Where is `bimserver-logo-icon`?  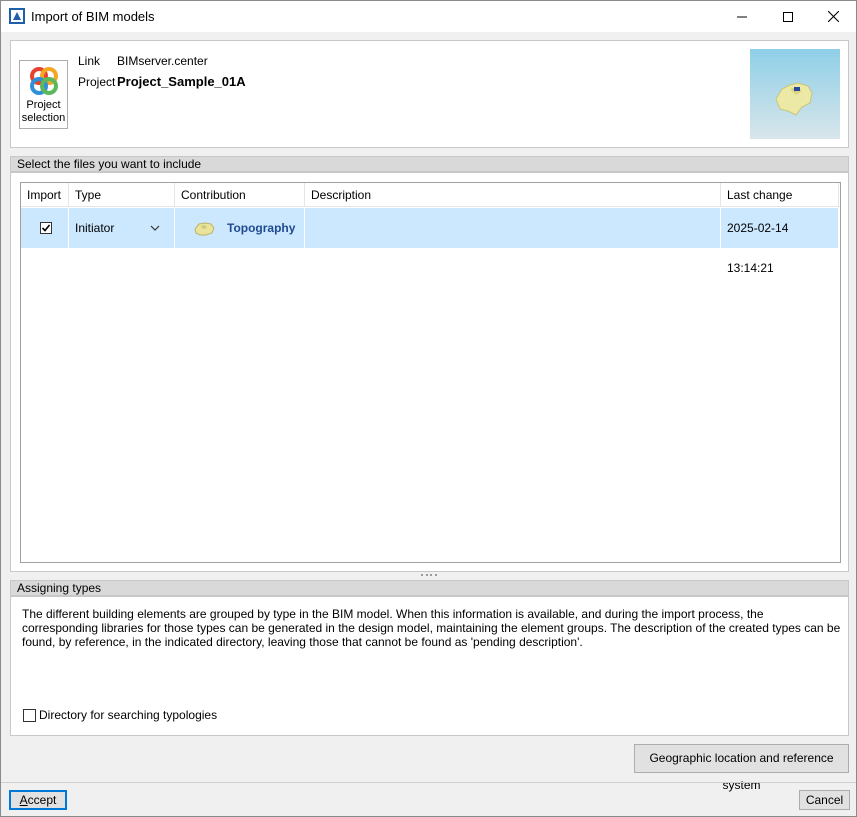 bimserver-logo-icon is located at coordinates (43, 81).